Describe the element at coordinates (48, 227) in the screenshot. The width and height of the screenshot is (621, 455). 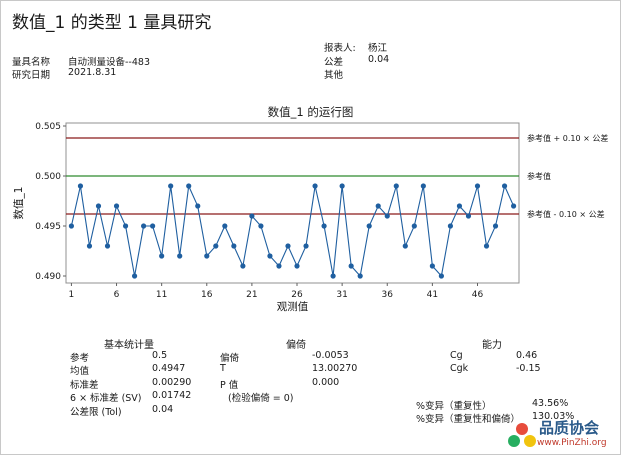
I see `y-tick-label-1: 0.495` at that location.